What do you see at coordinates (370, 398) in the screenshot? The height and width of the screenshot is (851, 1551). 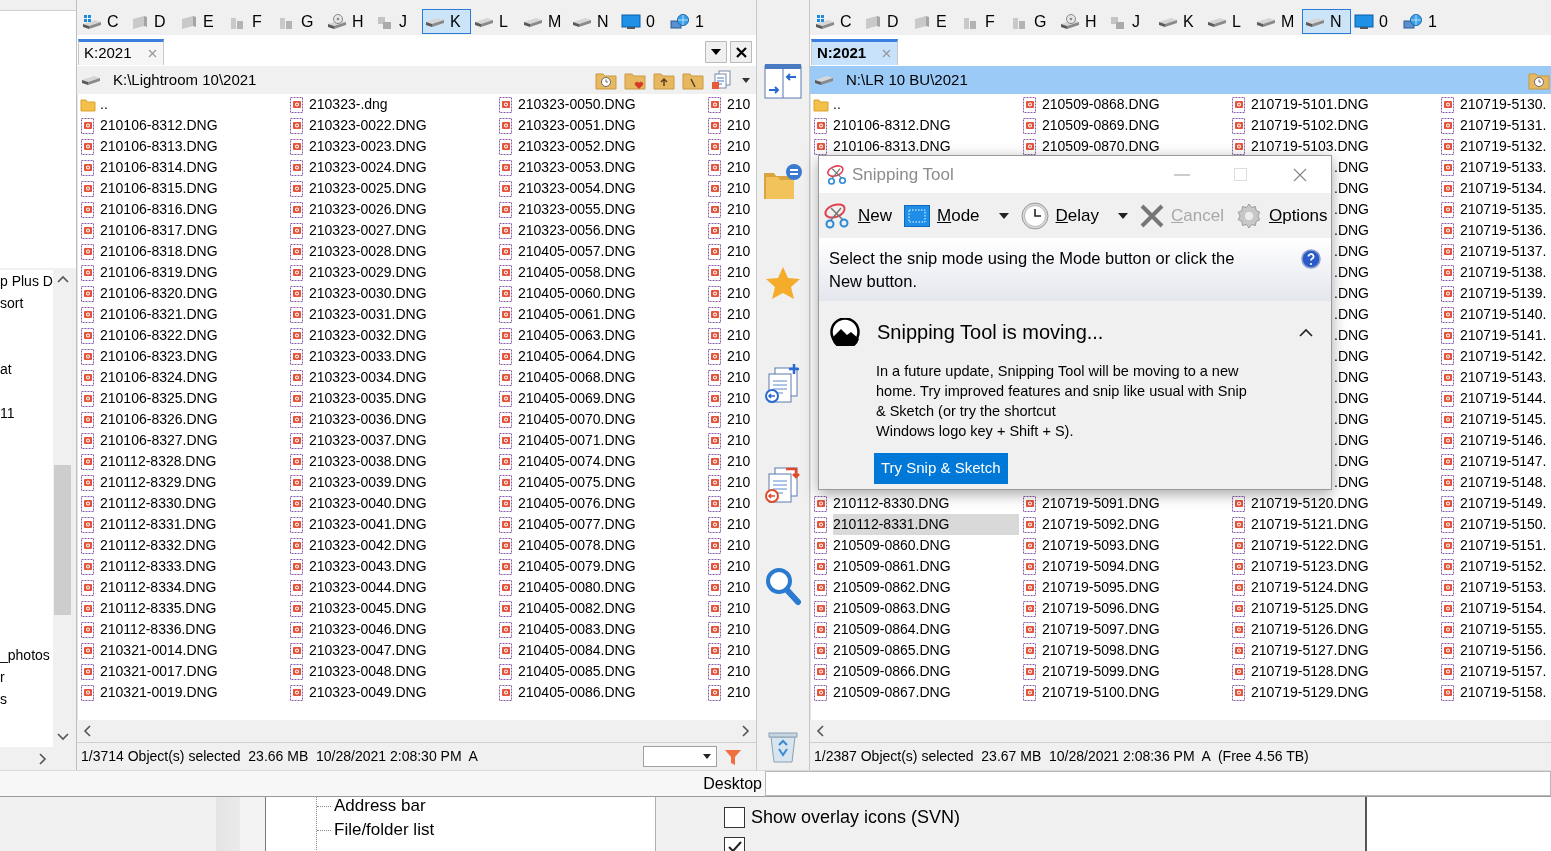 I see `file-name: 210323-0035.DNG` at bounding box center [370, 398].